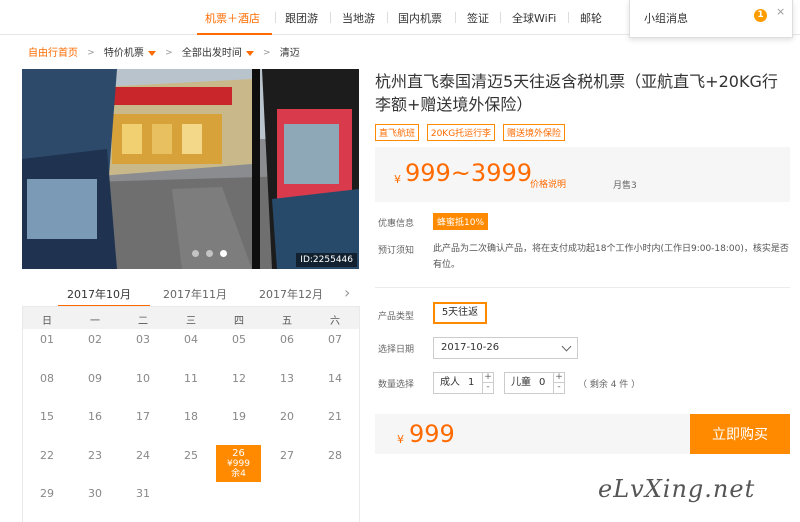 This screenshot has height=522, width=800. What do you see at coordinates (625, 186) in the screenshot?
I see `monthly-sales: 月售3` at bounding box center [625, 186].